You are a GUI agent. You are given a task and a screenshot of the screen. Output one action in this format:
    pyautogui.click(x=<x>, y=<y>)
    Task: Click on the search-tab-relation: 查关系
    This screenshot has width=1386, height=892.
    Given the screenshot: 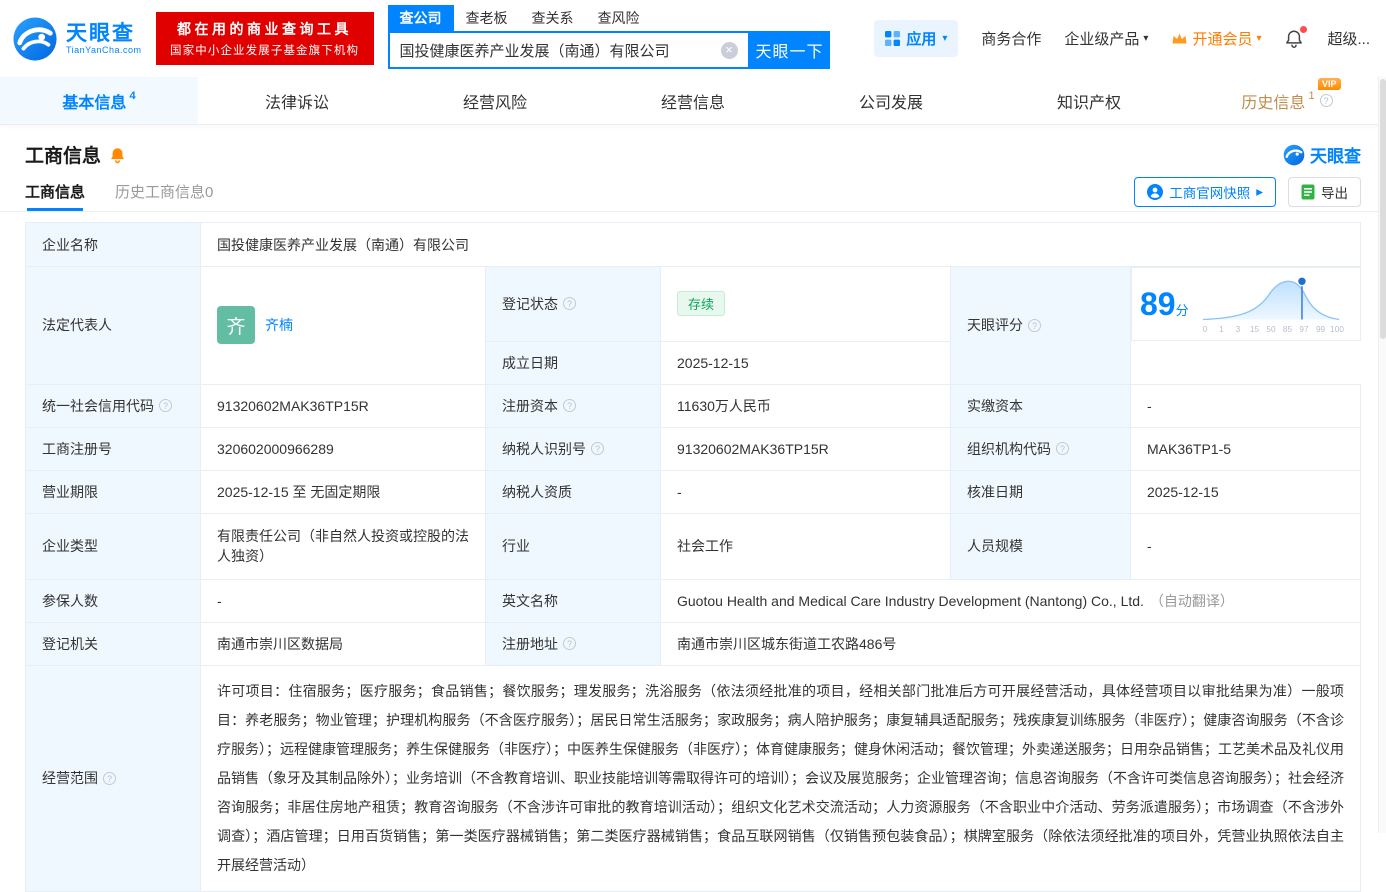 What is the action you would take?
    pyautogui.click(x=553, y=18)
    